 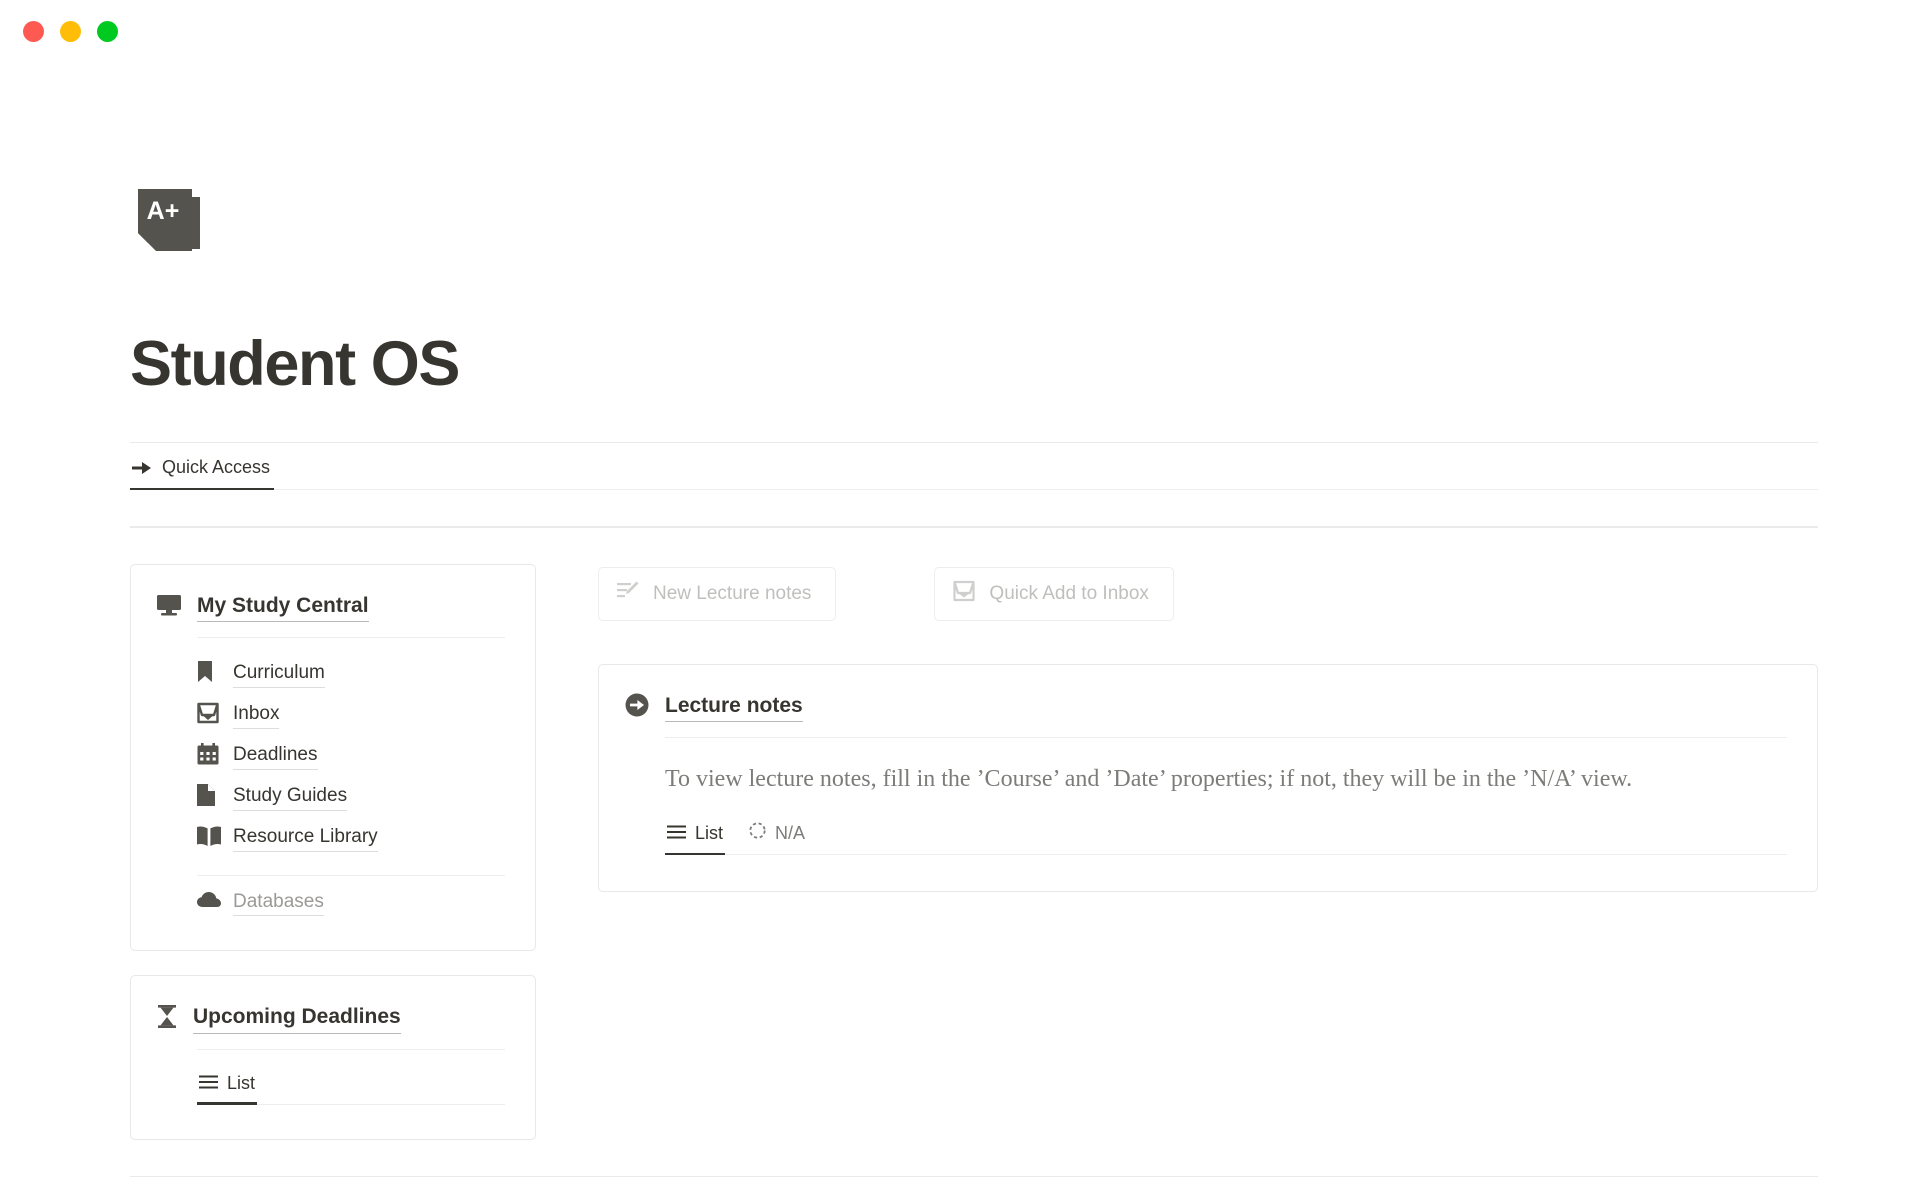 What do you see at coordinates (279, 674) in the screenshot?
I see `sidebar-item-label: Curriculum` at bounding box center [279, 674].